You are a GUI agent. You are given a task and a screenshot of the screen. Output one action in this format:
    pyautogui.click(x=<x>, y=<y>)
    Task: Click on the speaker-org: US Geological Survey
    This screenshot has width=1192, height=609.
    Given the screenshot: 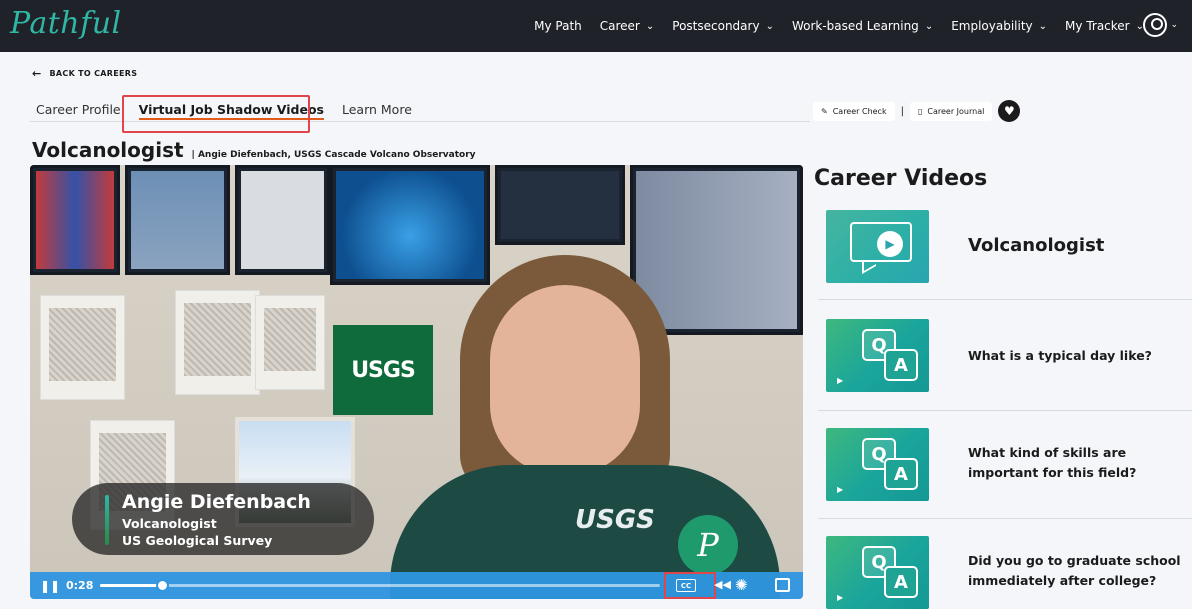 What is the action you would take?
    pyautogui.click(x=197, y=540)
    